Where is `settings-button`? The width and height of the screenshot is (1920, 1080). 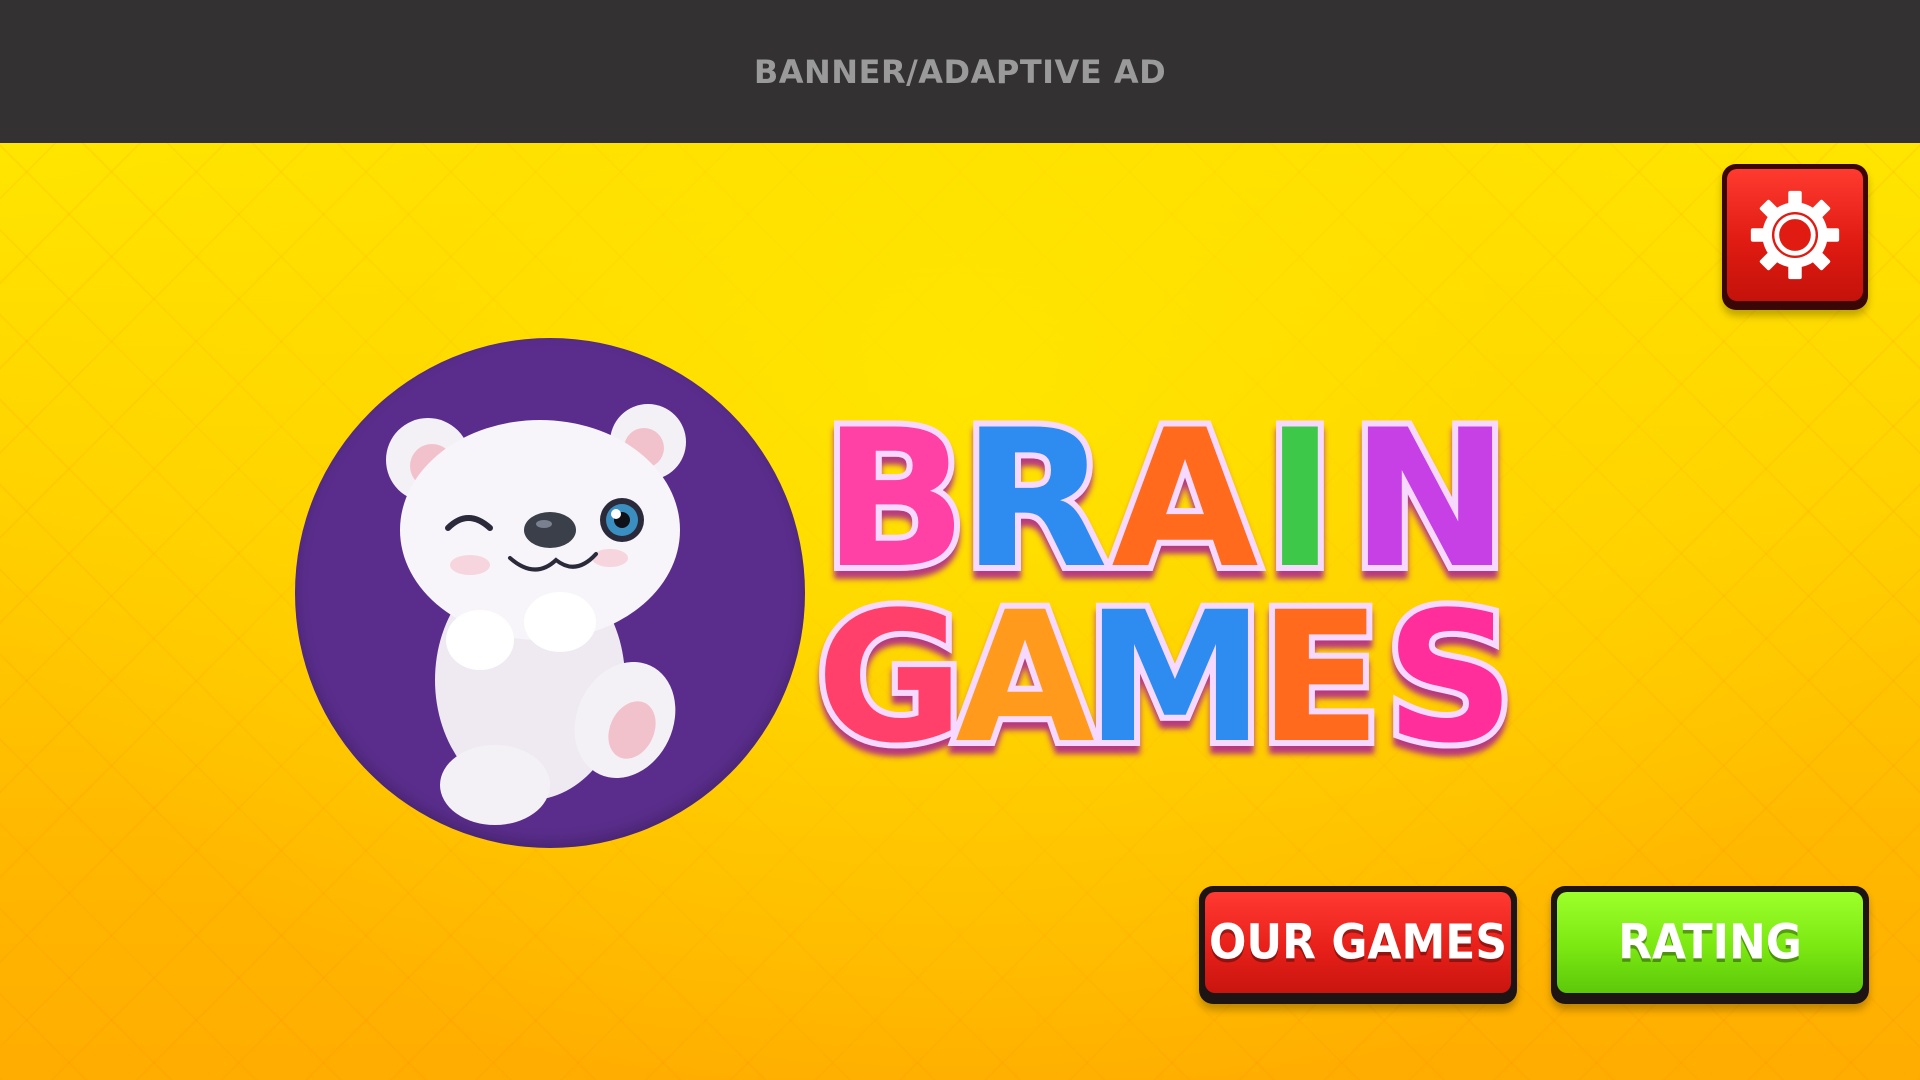
settings-button is located at coordinates (1795, 237).